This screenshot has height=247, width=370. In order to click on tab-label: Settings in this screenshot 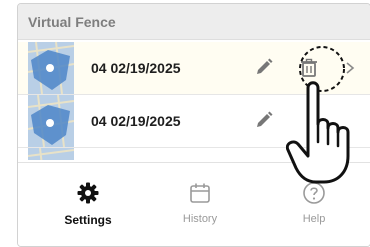, I will do `click(88, 220)`.